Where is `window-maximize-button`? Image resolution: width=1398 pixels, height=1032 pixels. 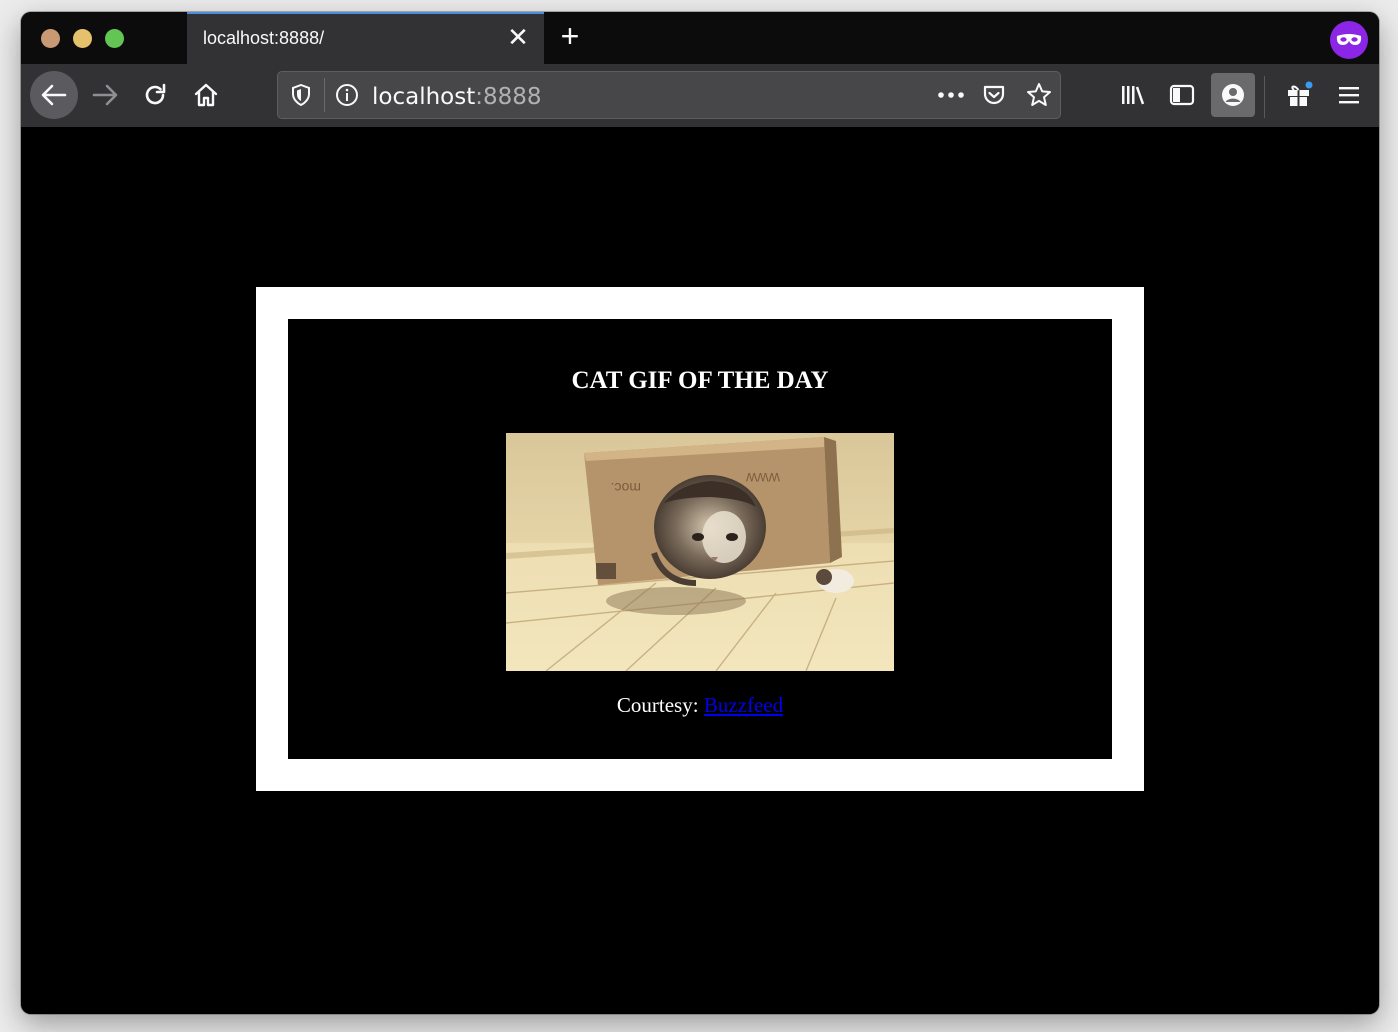
window-maximize-button is located at coordinates (114, 38).